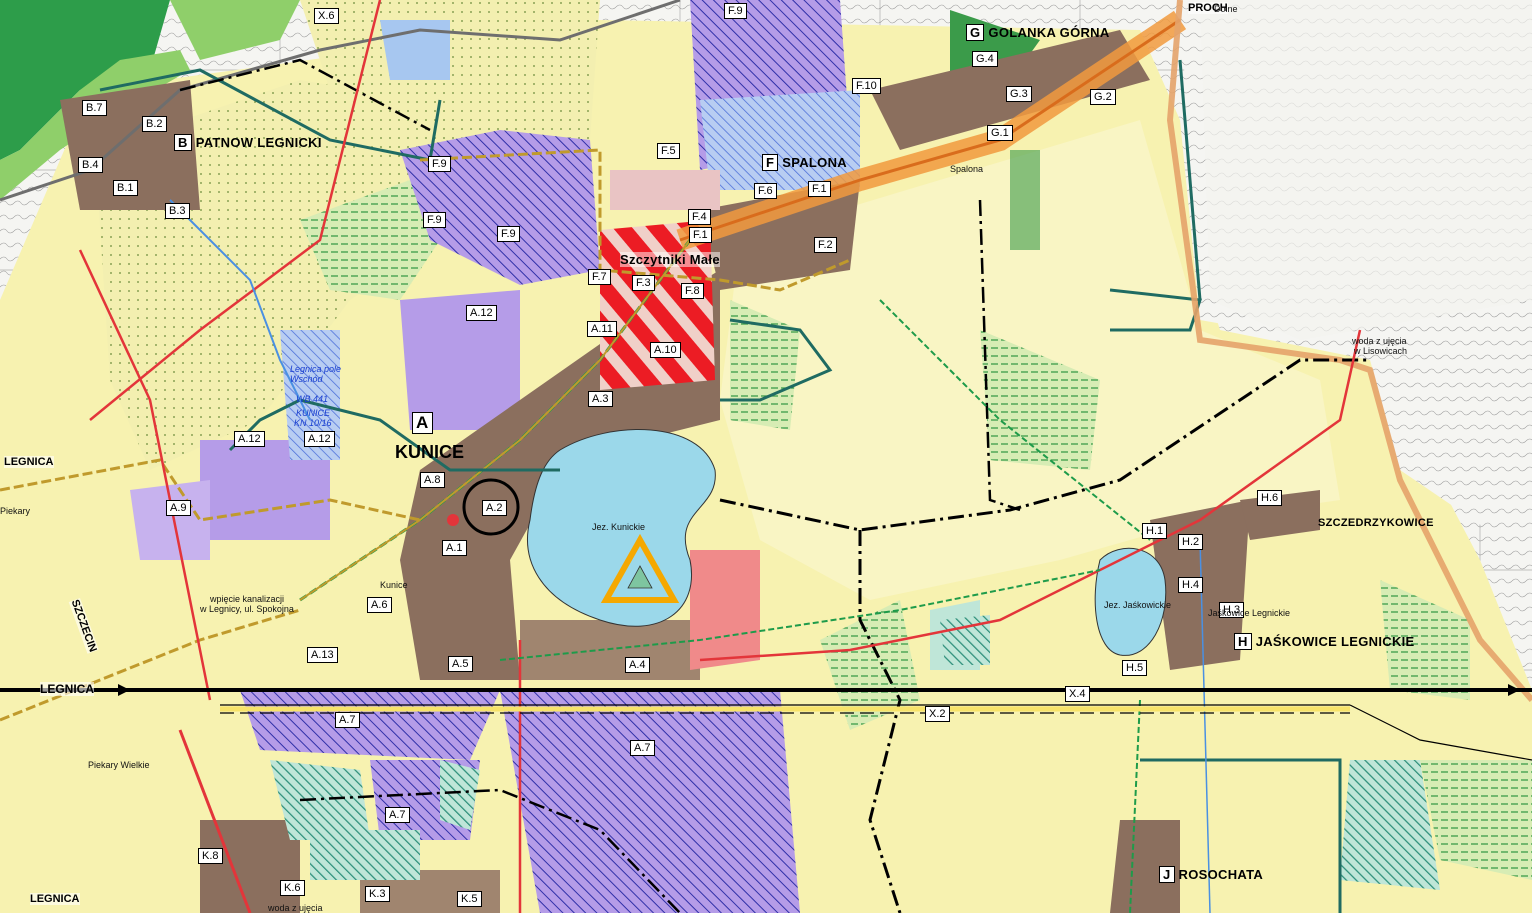 The image size is (1532, 913). Describe the element at coordinates (125, 188) in the screenshot. I see `zone-label: B.1` at that location.